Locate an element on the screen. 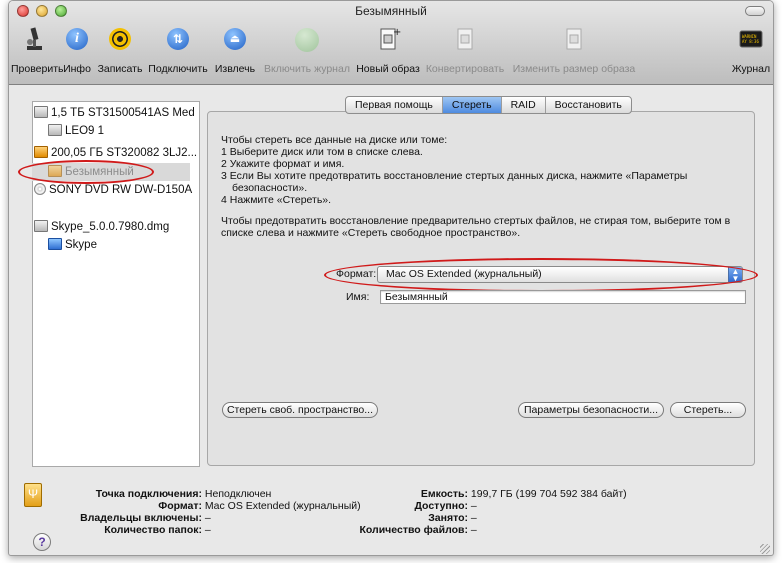 Image resolution: width=782 pixels, height=563 pixels. resize-image-icon is located at coordinates (574, 39).